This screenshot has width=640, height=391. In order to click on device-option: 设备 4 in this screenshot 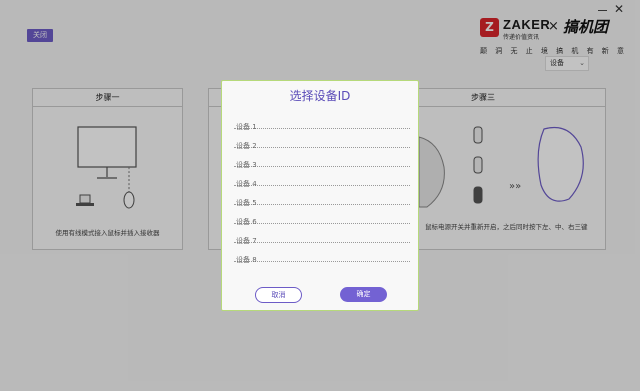, I will do `click(322, 179)`.